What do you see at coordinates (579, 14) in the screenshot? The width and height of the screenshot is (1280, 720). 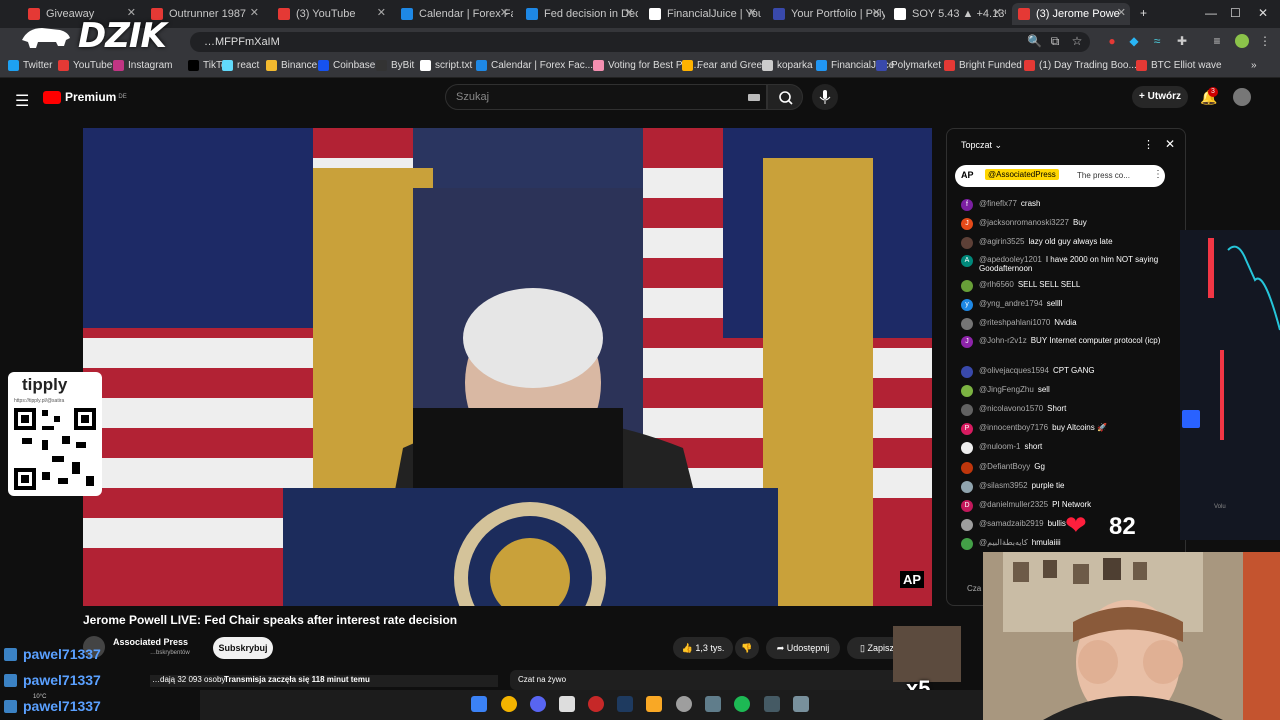 I see `browser-tab: Fed decision in Dece ✕` at bounding box center [579, 14].